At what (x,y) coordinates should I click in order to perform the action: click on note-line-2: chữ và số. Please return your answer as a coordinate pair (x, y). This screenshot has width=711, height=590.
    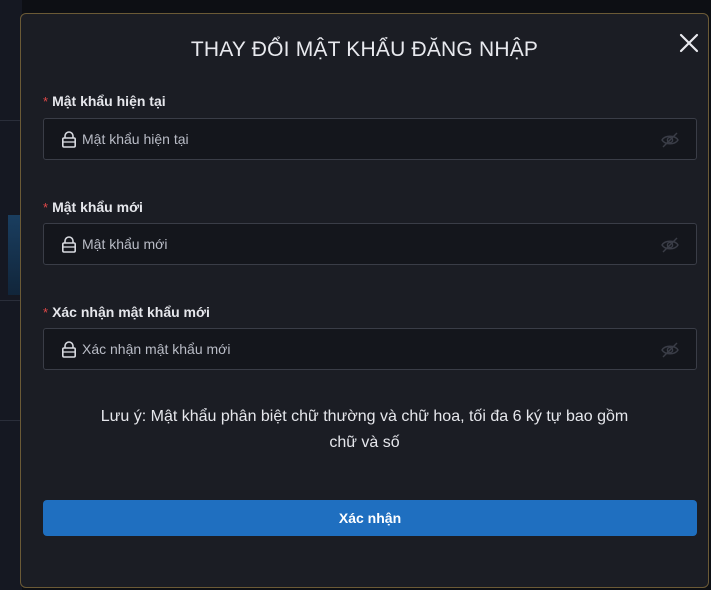
    Looking at the image, I should click on (364, 442).